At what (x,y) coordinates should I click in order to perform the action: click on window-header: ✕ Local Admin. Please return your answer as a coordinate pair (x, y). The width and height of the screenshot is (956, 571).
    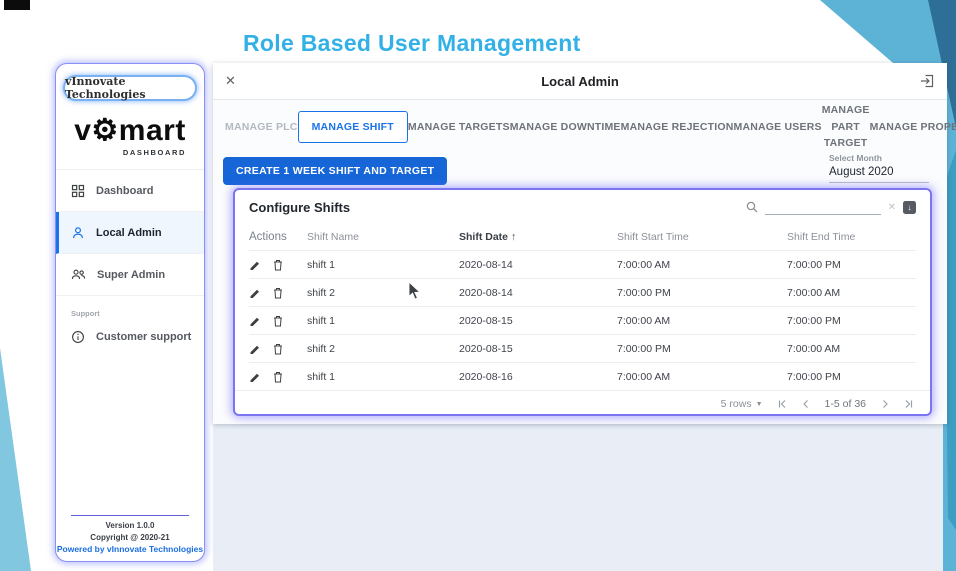
    Looking at the image, I should click on (580, 81).